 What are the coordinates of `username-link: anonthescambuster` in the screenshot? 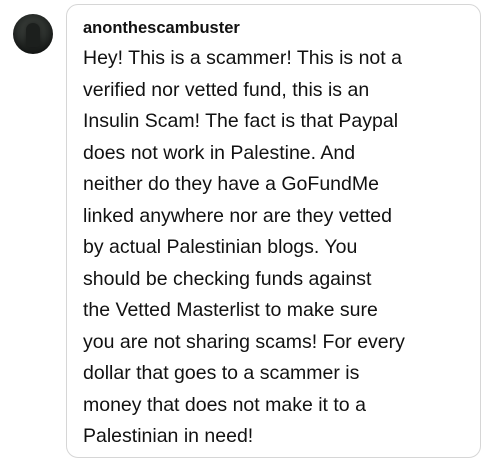 It's located at (276, 28).